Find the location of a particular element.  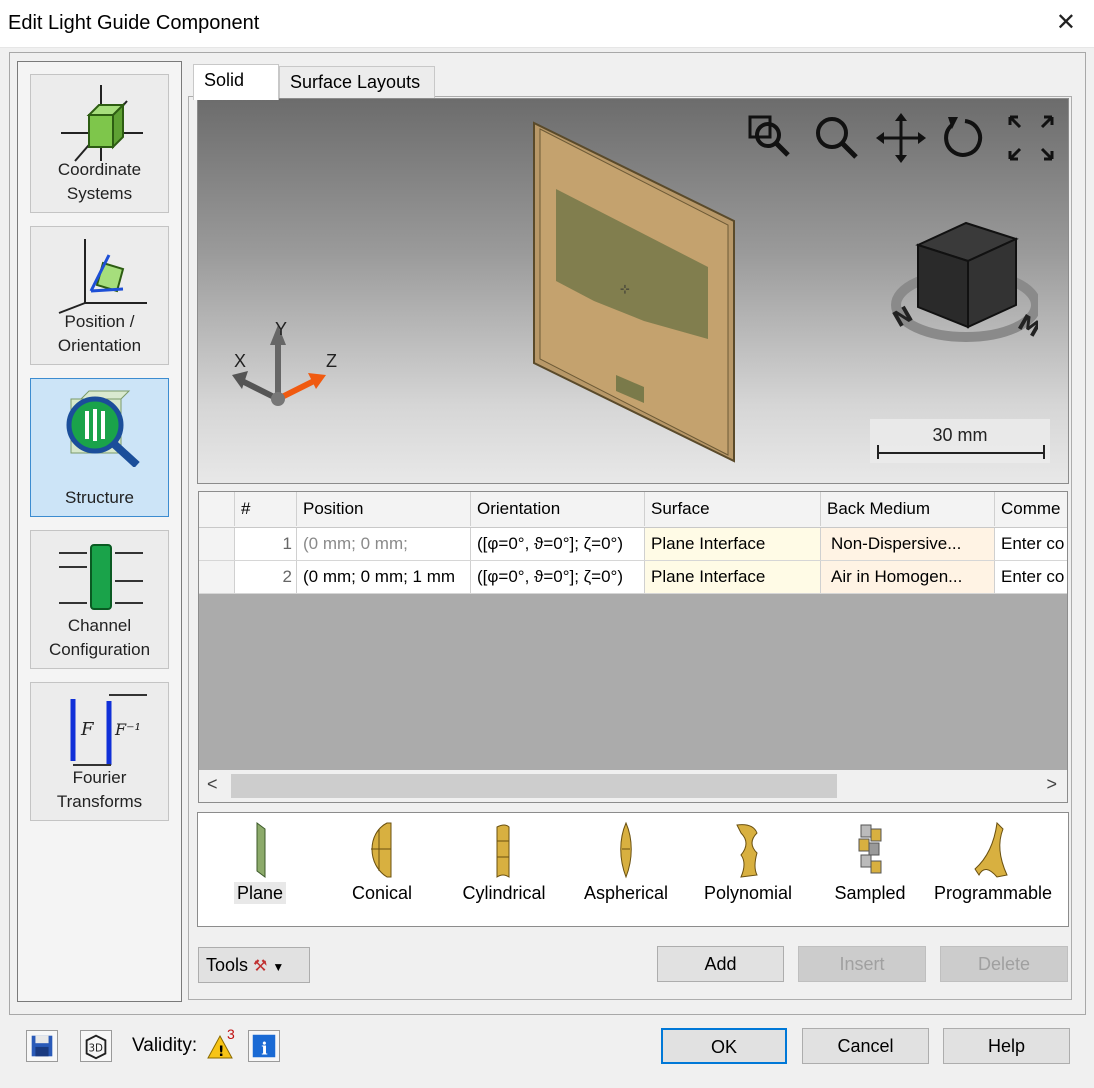

light-guide-plate: ⊹ is located at coordinates (634, 292).